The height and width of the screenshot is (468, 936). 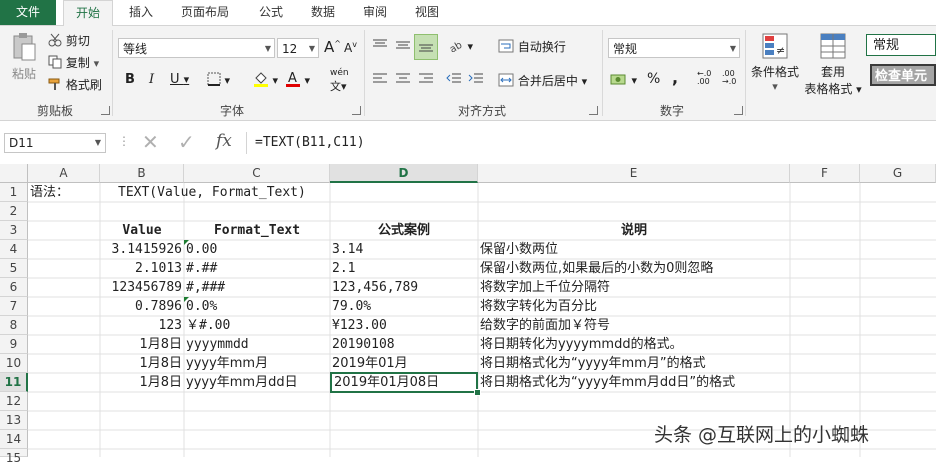 I want to click on grow-font-button: A^, so click(x=332, y=47).